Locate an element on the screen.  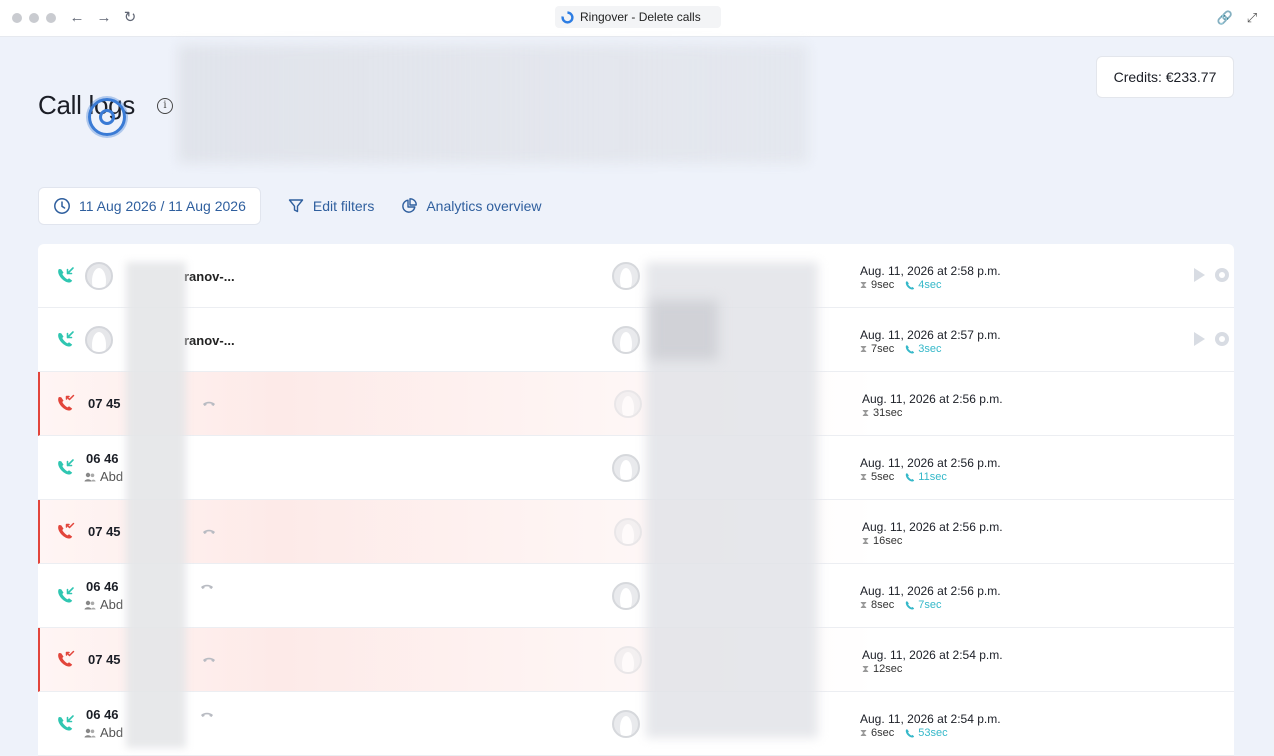
total-duration: 12sec is located at coordinates (888, 669).